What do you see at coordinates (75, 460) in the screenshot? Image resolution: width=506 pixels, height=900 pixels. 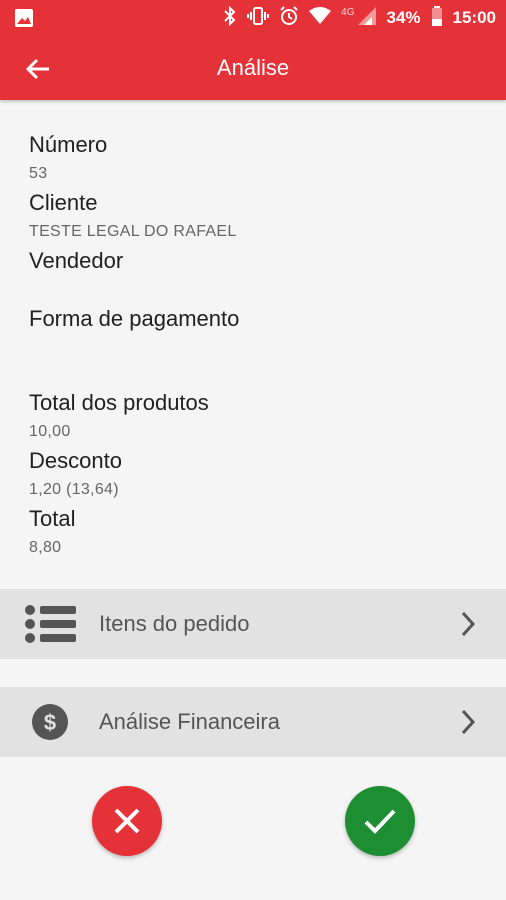 I see `desconto-label: Desconto` at bounding box center [75, 460].